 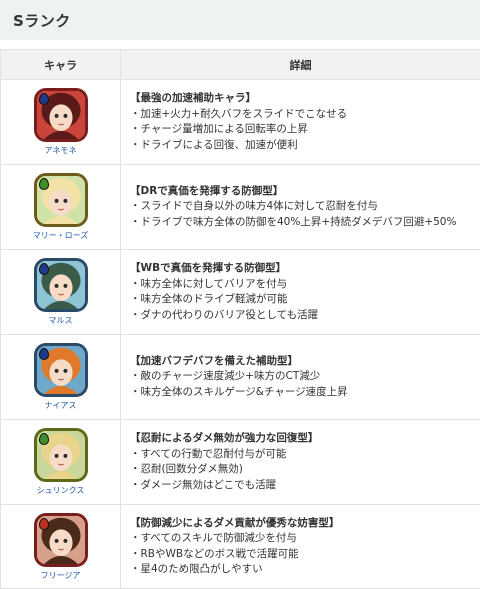 What do you see at coordinates (60, 64) in the screenshot?
I see `column-header-chara: キャラ` at bounding box center [60, 64].